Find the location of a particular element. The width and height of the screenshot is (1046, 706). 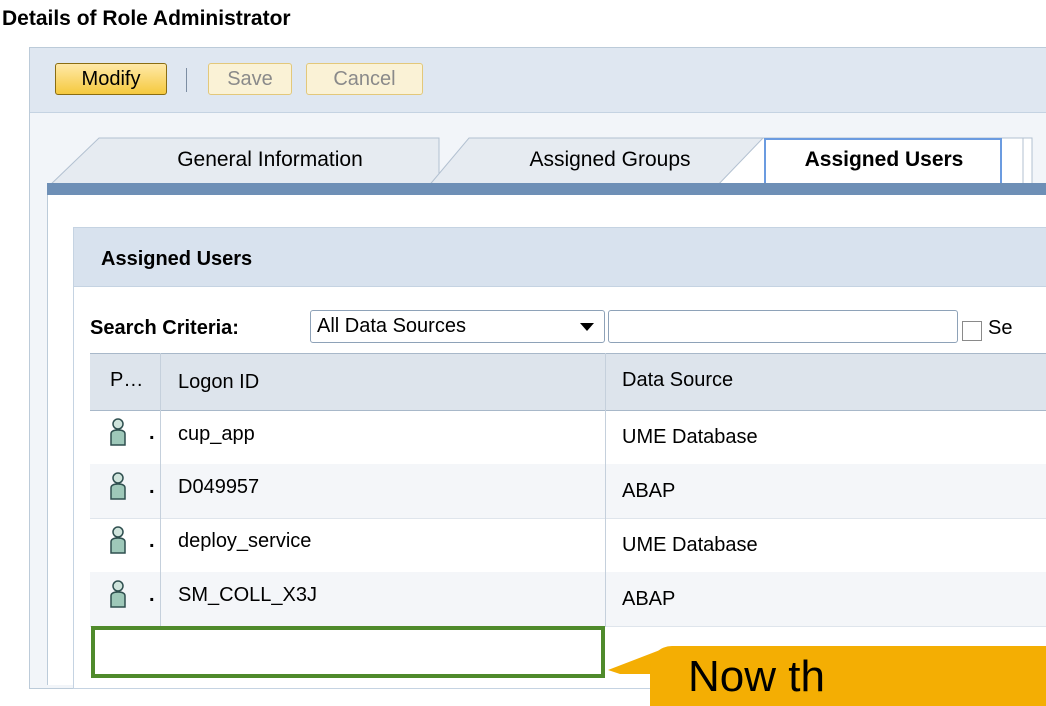

data-source-select: All Data Sources is located at coordinates (457, 326).